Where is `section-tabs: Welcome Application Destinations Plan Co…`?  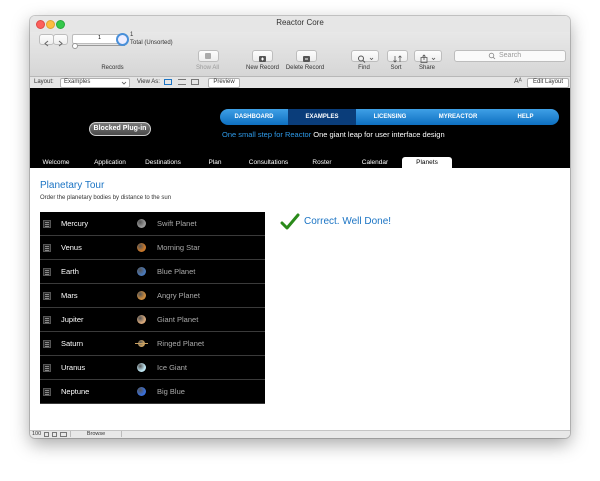 section-tabs: Welcome Application Destinations Plan Co… is located at coordinates (300, 162).